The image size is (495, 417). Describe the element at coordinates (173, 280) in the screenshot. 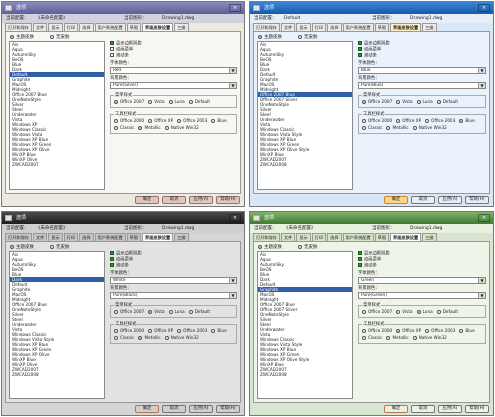

I see `font-color-select: White ▼` at that location.